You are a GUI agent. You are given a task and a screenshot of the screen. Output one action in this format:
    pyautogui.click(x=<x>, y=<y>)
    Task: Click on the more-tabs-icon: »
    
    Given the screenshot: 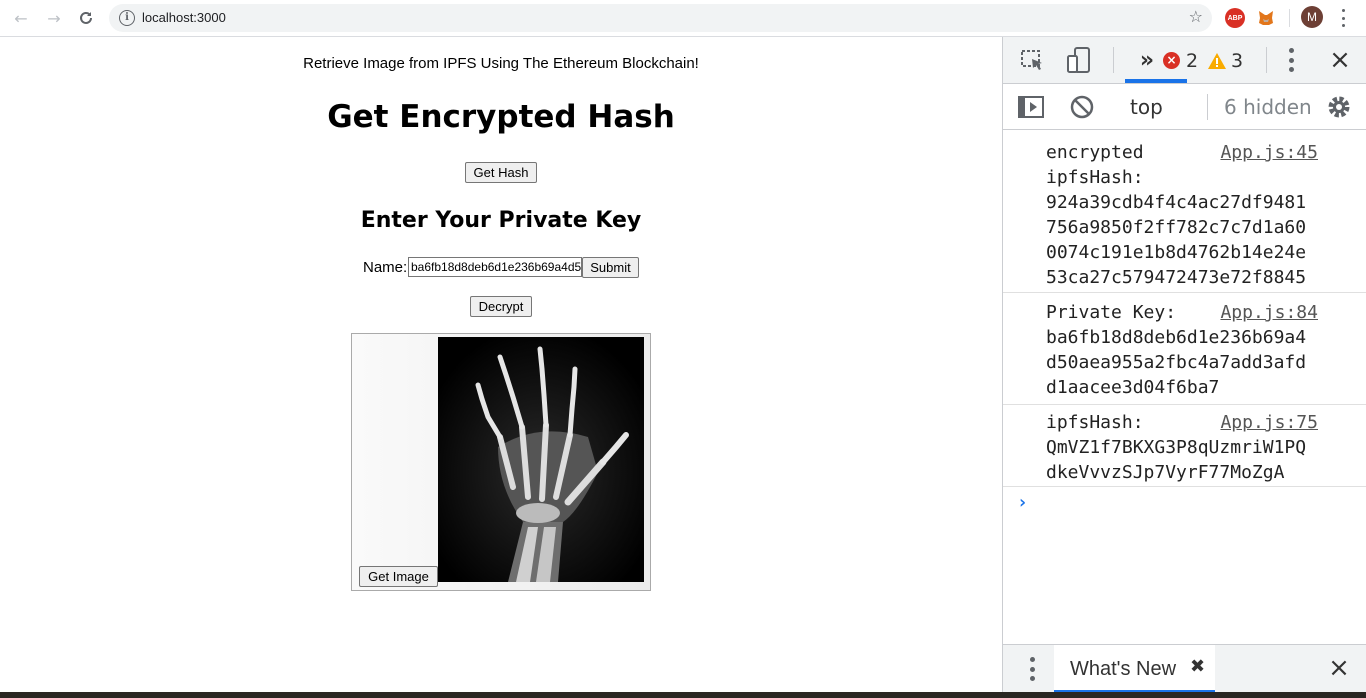 What is the action you would take?
    pyautogui.click(x=1147, y=60)
    